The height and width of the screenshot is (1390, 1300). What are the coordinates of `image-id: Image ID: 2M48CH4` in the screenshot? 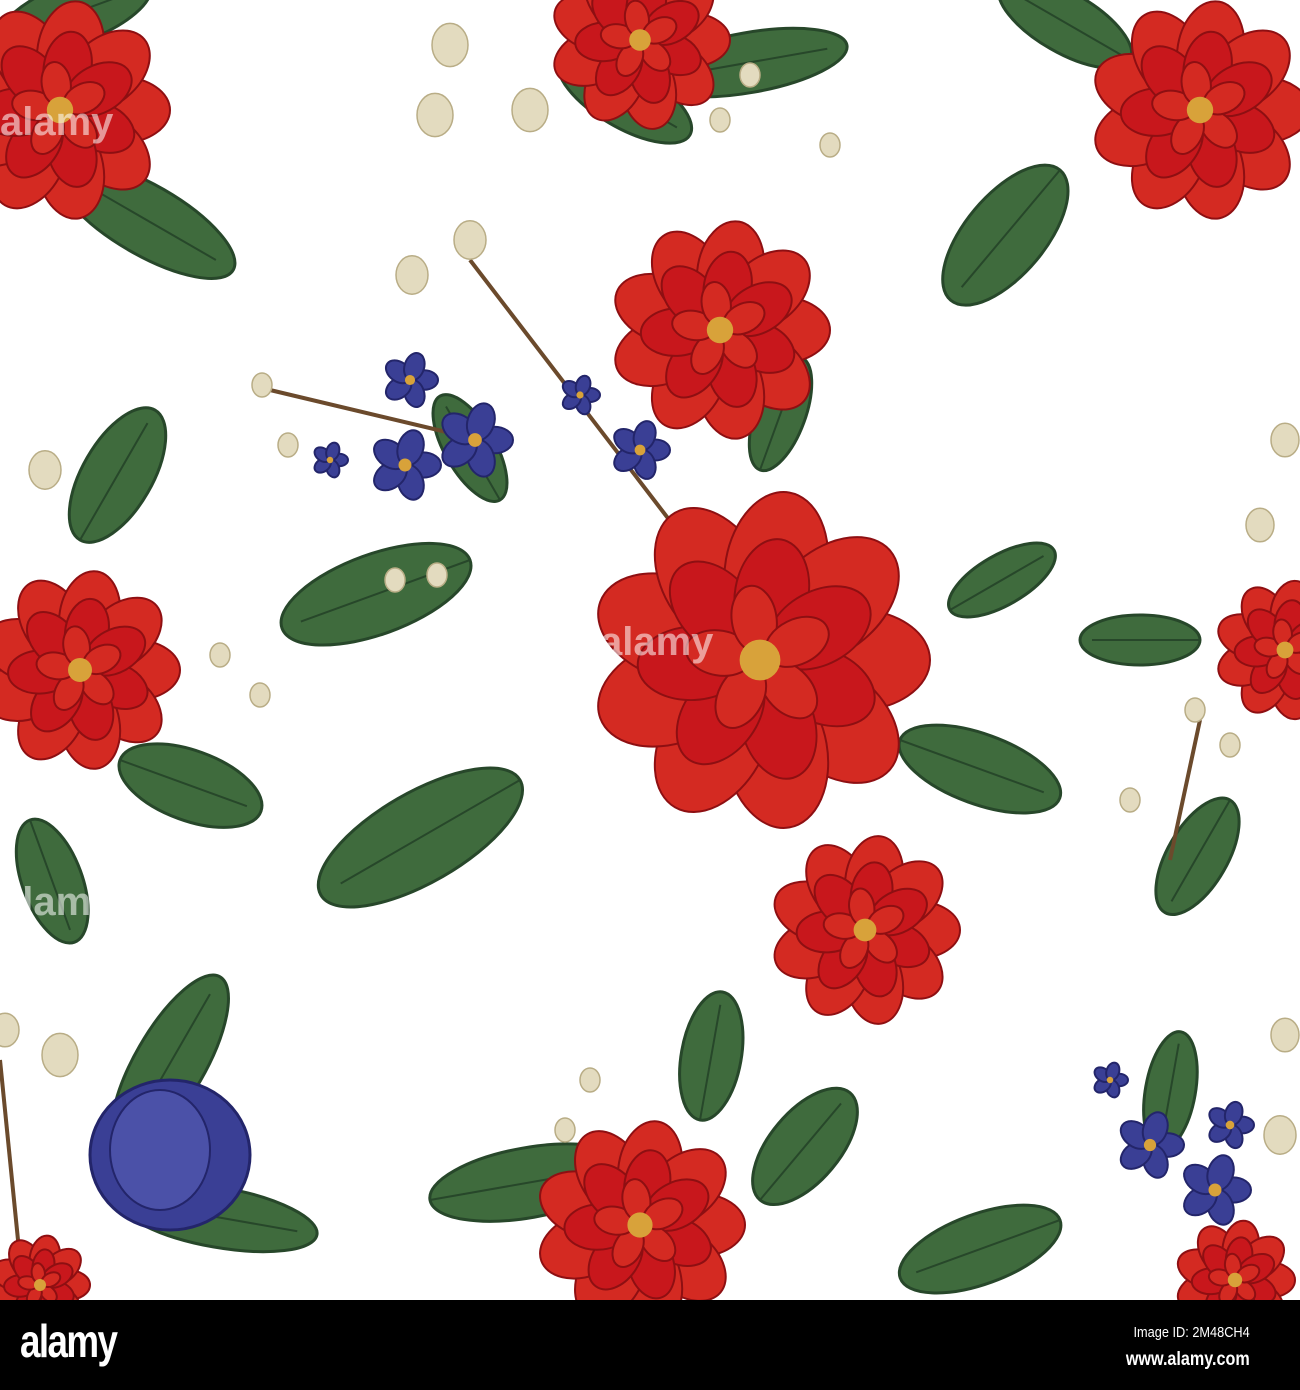 It's located at (1191, 1332).